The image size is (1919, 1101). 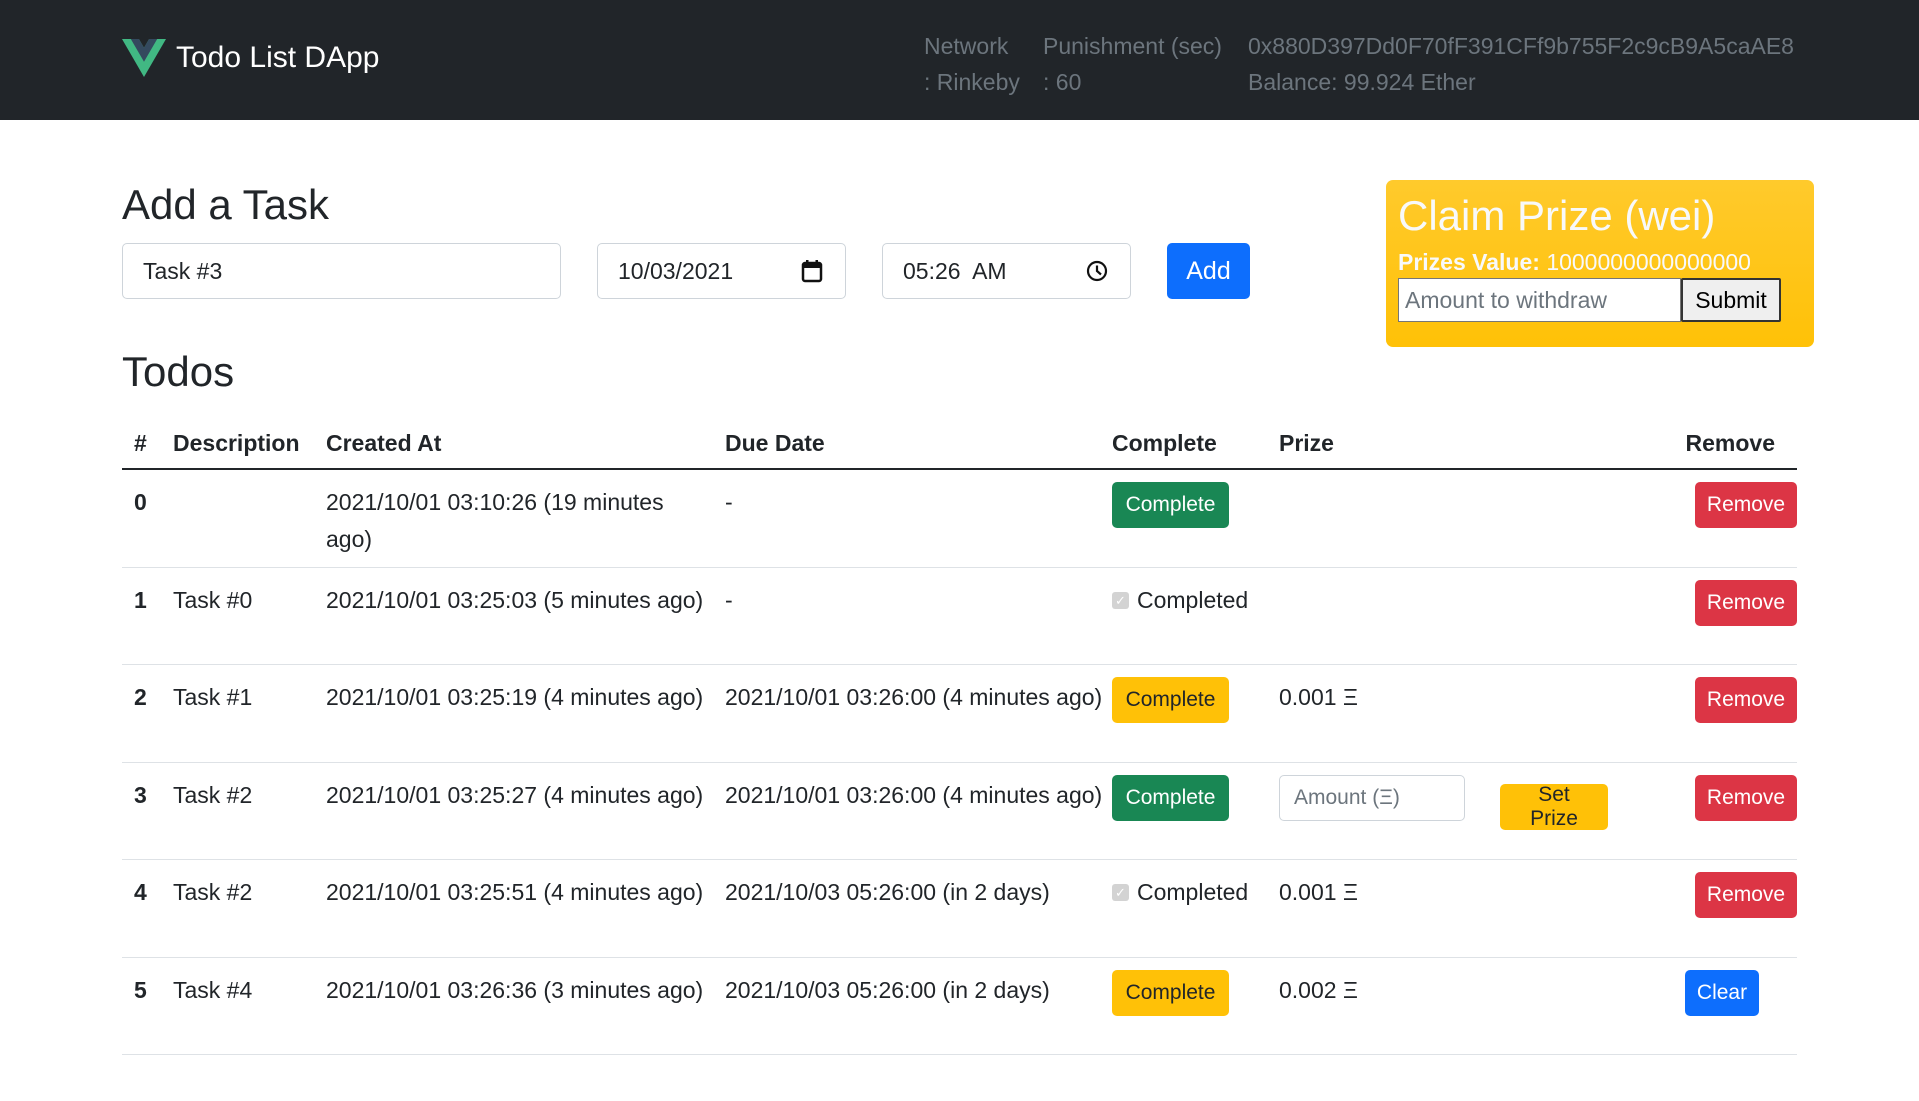 I want to click on punishment-value: : 60, so click(x=1062, y=82).